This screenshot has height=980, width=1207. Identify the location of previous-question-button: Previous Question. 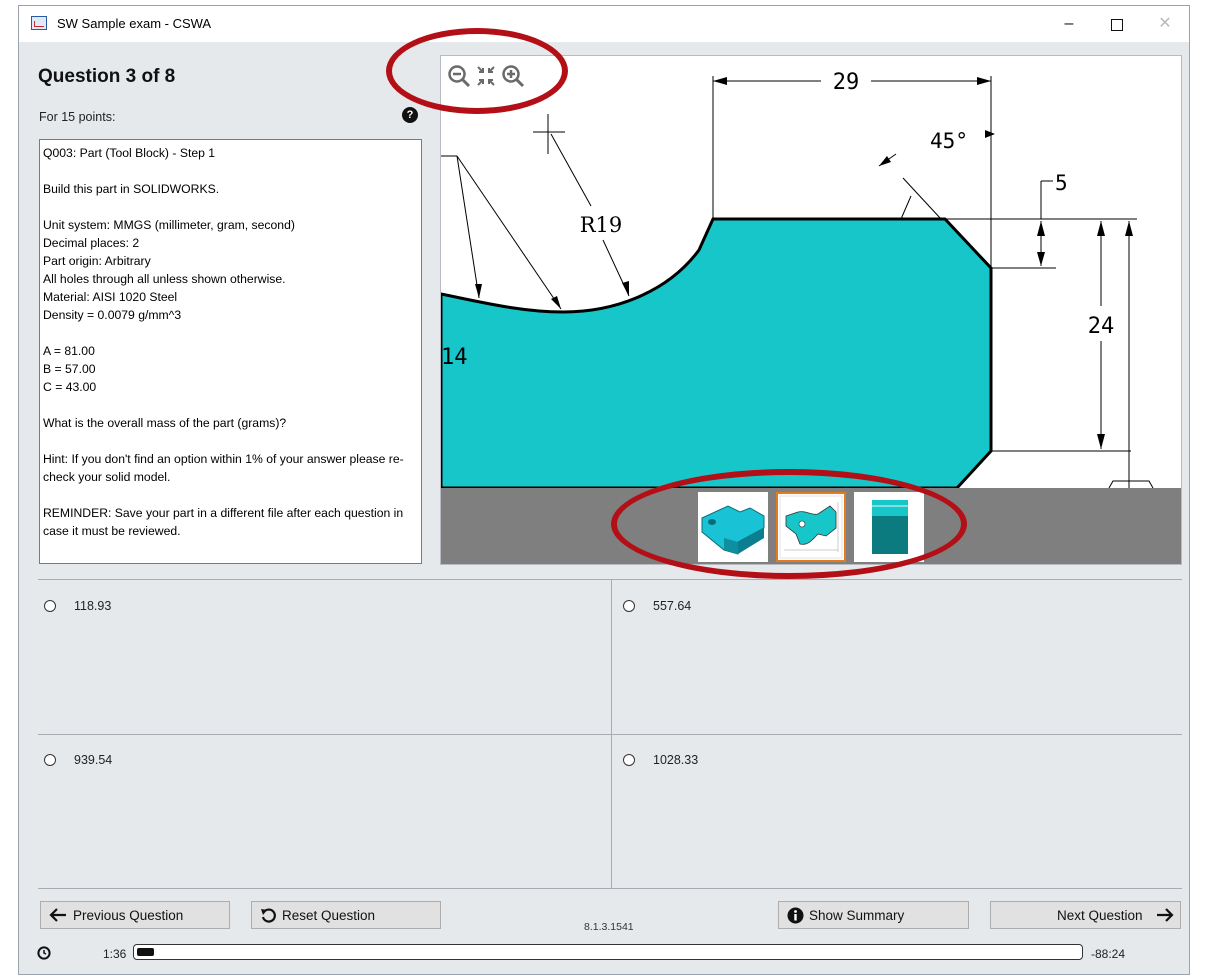
(135, 915).